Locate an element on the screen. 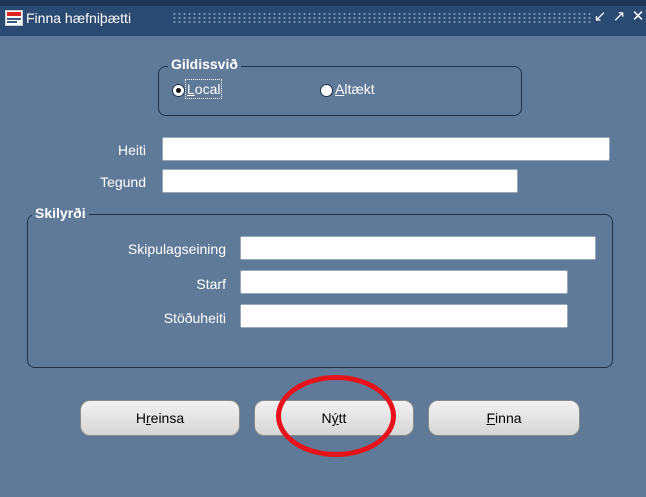 The image size is (646, 497). name-input is located at coordinates (386, 149).